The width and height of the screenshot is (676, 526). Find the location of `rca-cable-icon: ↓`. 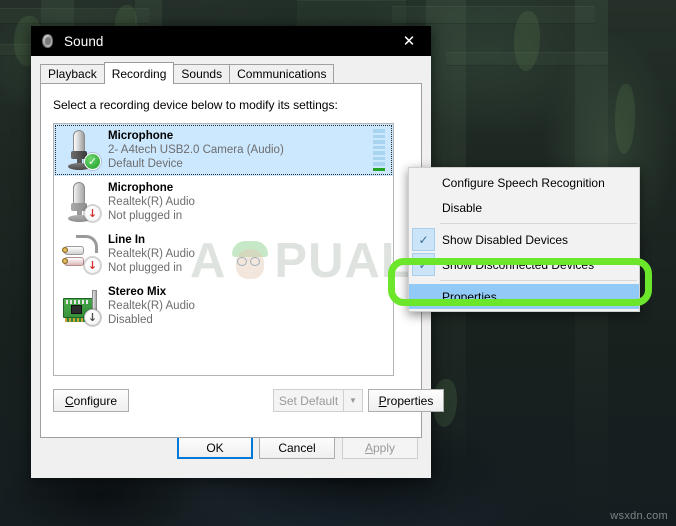

rca-cable-icon: ↓ is located at coordinates (81, 254).